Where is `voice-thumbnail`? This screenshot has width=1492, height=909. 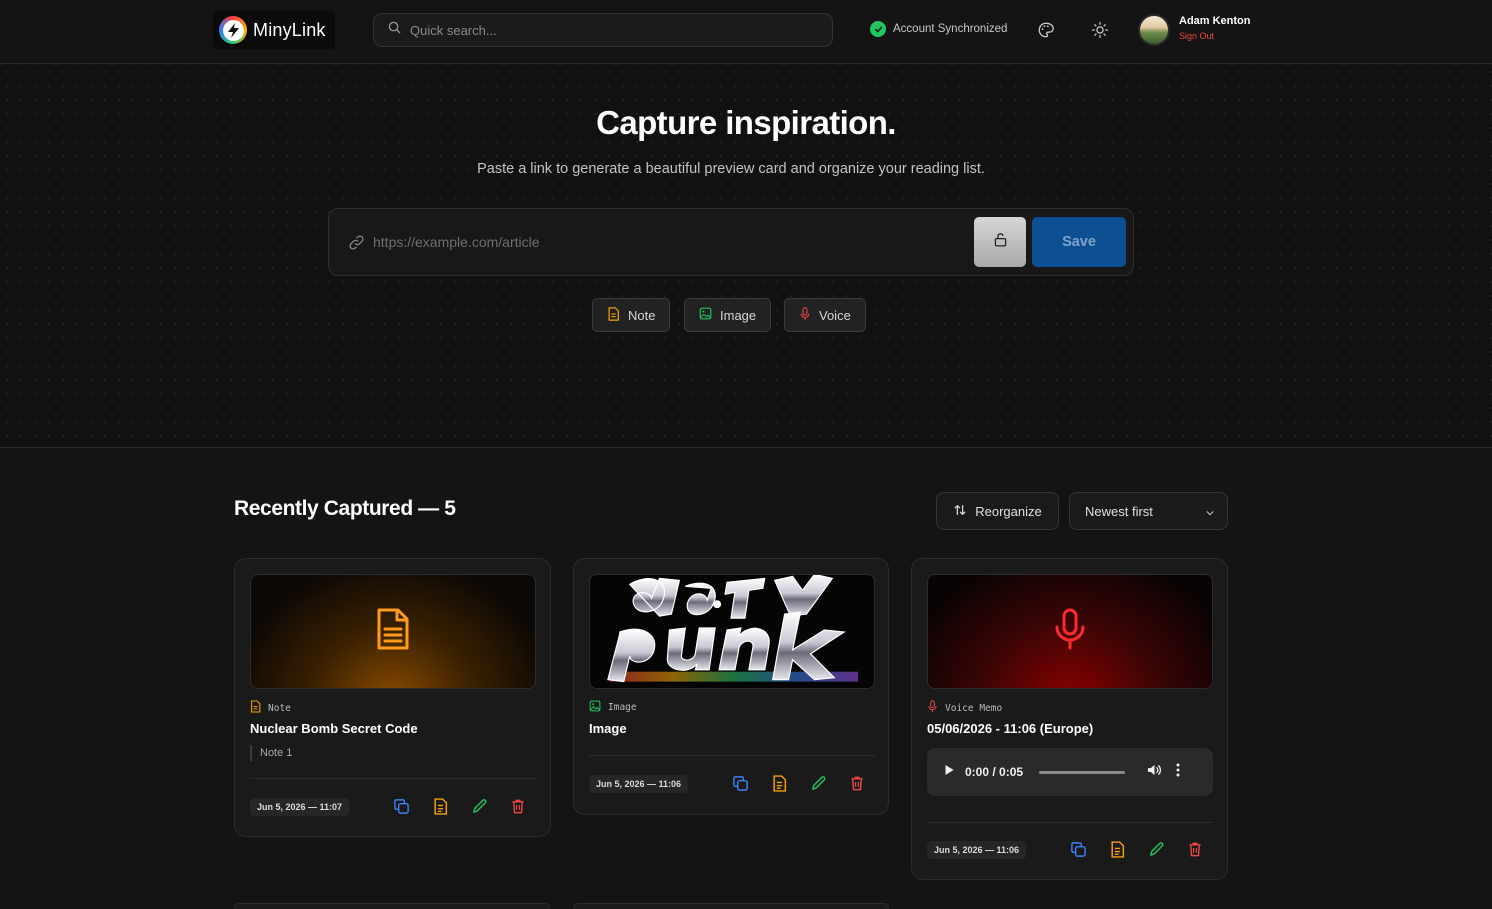 voice-thumbnail is located at coordinates (1070, 631).